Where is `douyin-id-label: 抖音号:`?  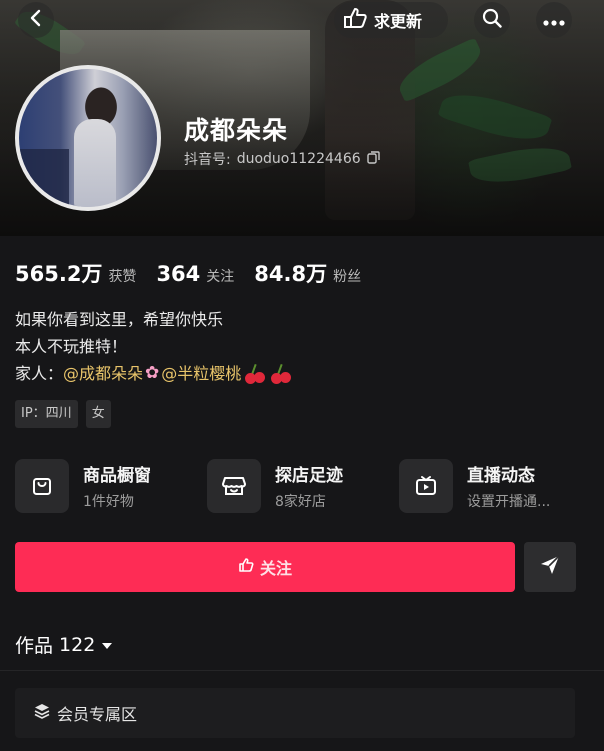
douyin-id-label: 抖音号: is located at coordinates (207, 160).